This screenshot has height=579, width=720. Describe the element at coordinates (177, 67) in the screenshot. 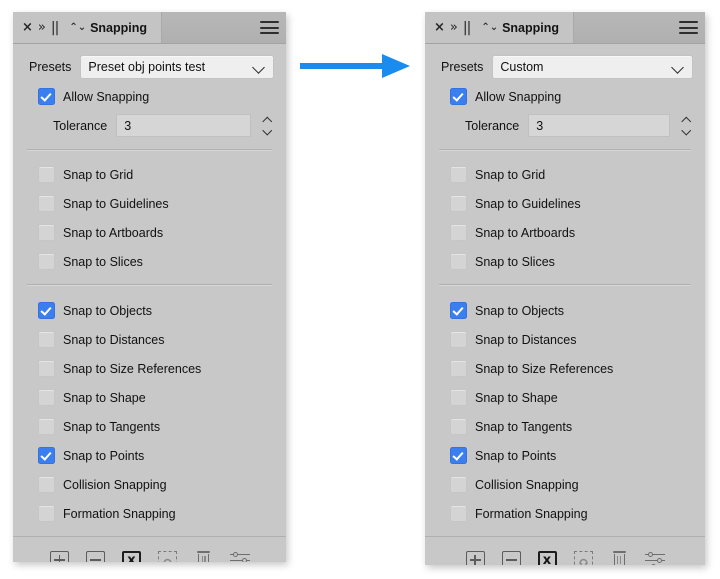

I see `presets-dropdown: Preset obj points test` at that location.